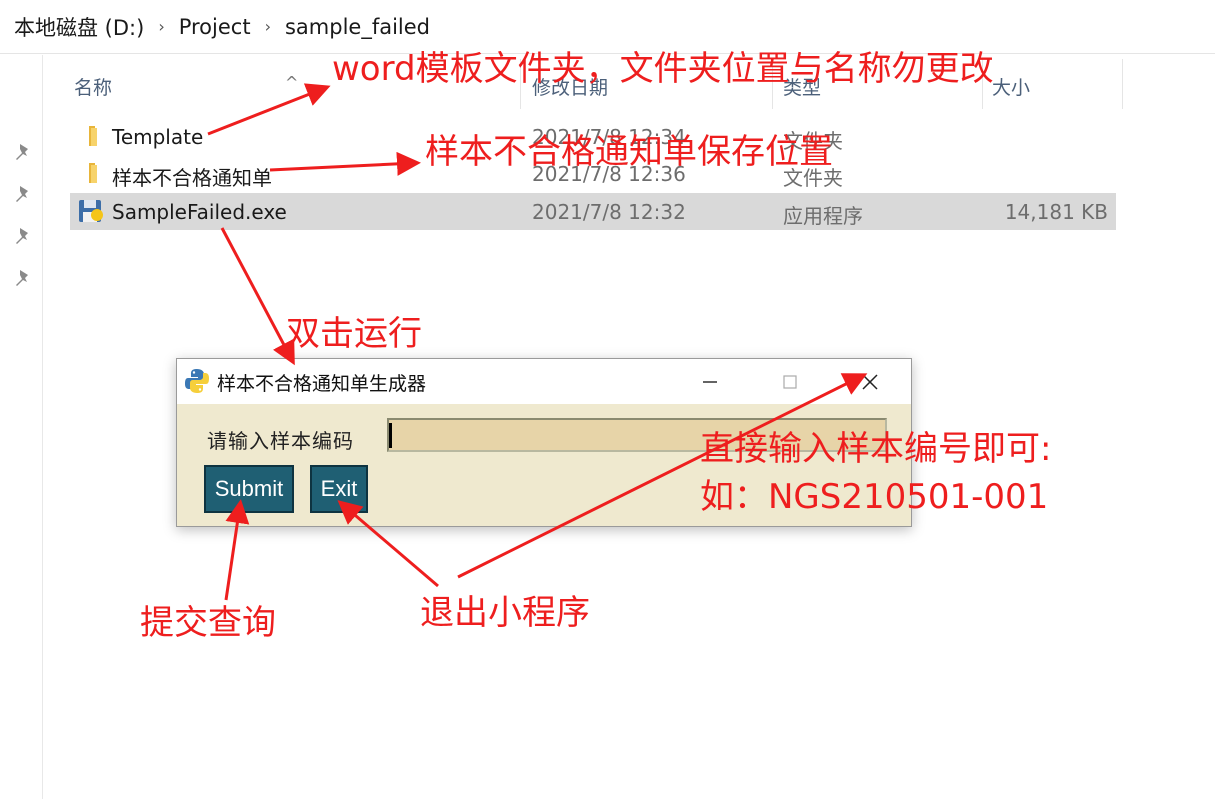 The height and width of the screenshot is (799, 1215). What do you see at coordinates (505, 613) in the screenshot?
I see `annotation-exit-note: 退出小程序` at bounding box center [505, 613].